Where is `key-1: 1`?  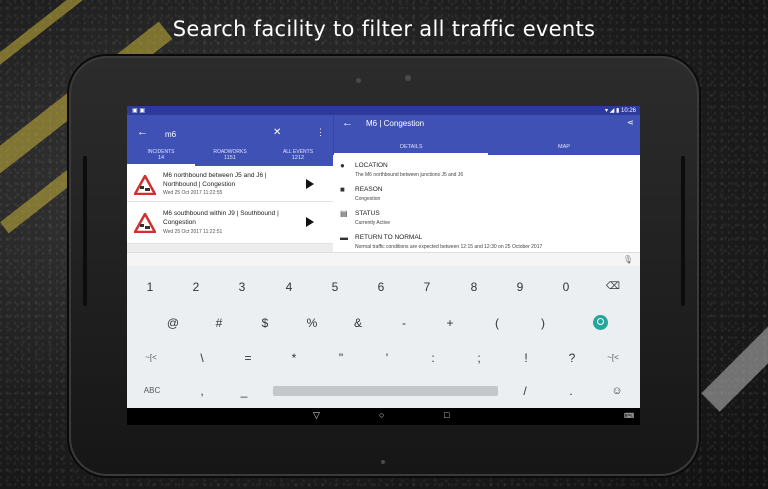
key-1: 1 is located at coordinates (150, 287).